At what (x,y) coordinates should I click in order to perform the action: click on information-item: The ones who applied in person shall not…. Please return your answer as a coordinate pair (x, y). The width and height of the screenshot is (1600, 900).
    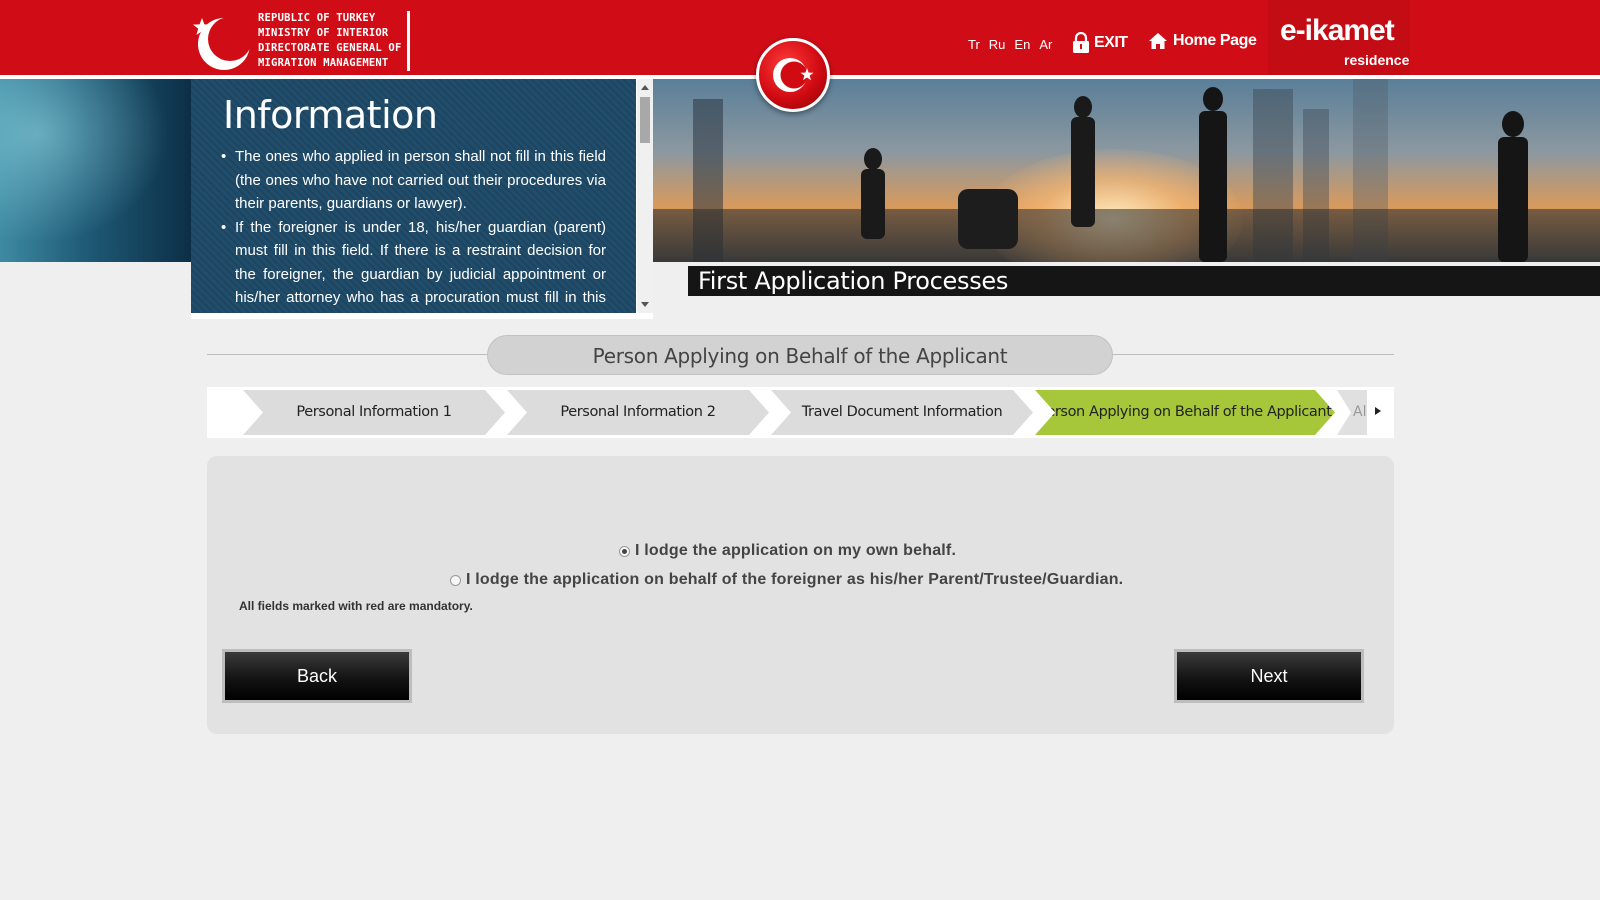
    Looking at the image, I should click on (413, 180).